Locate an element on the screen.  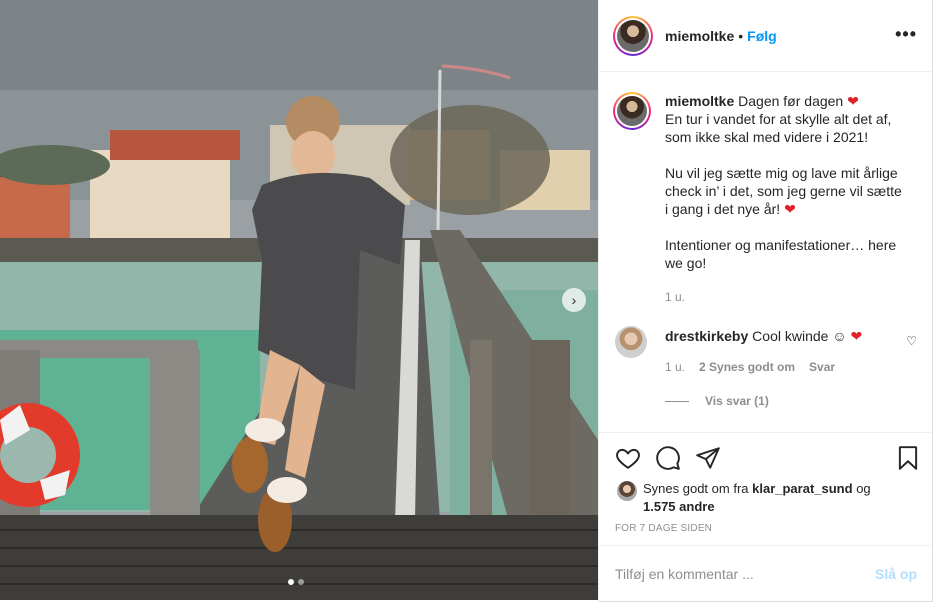
bookmark-icon is located at coordinates (908, 458).